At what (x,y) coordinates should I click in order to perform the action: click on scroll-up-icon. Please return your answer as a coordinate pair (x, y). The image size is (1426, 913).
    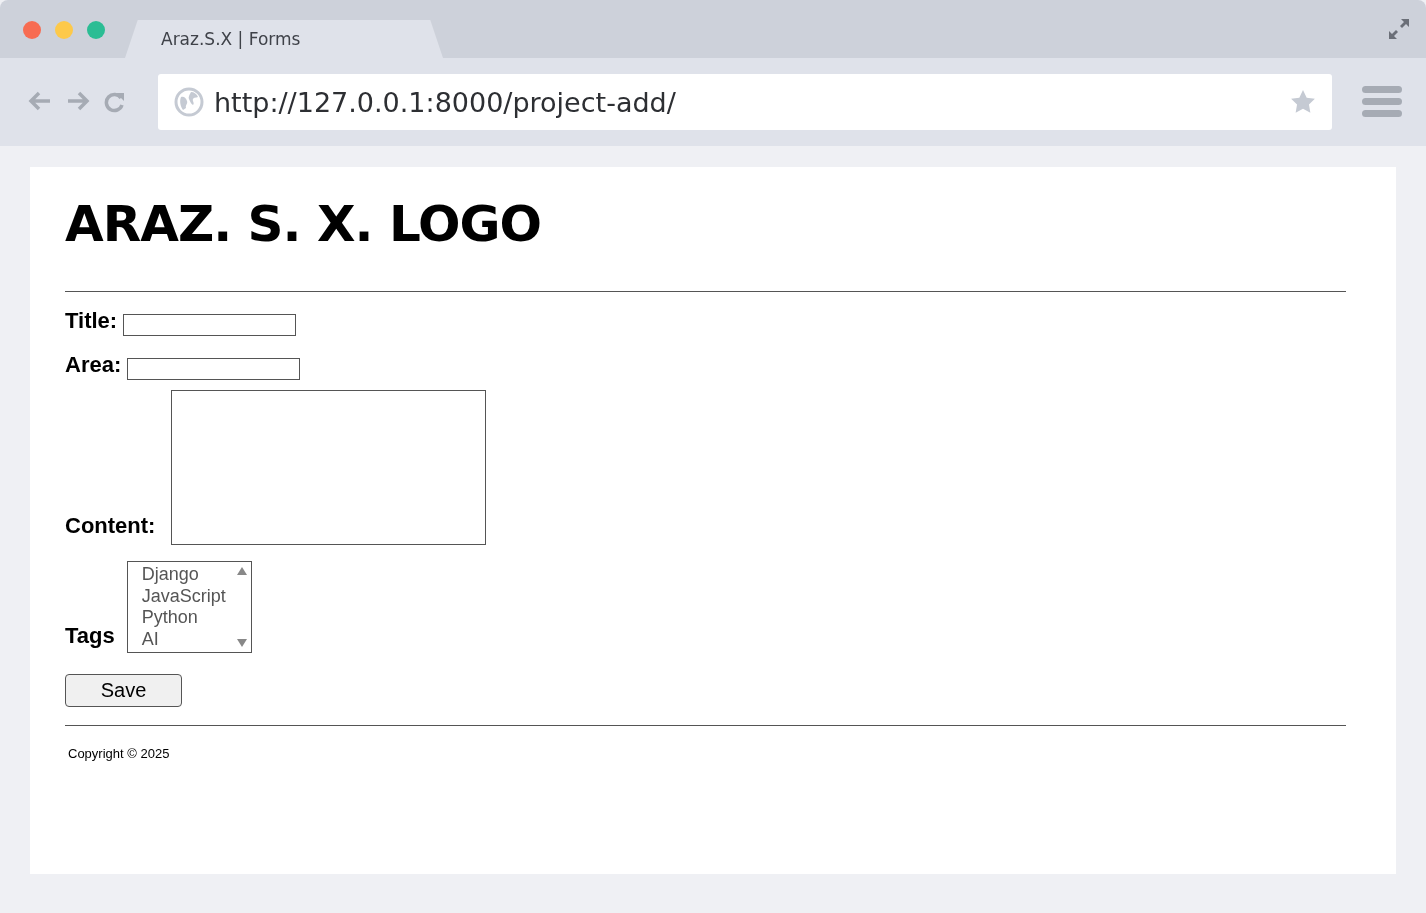
    Looking at the image, I should click on (241, 571).